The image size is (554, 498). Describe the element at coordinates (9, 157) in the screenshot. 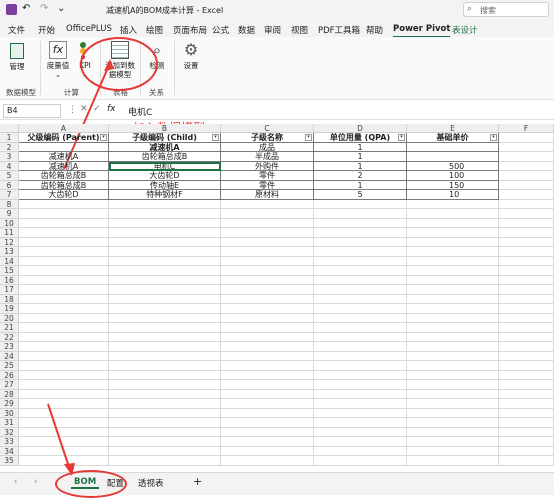

I see `row-header-3: 3` at that location.